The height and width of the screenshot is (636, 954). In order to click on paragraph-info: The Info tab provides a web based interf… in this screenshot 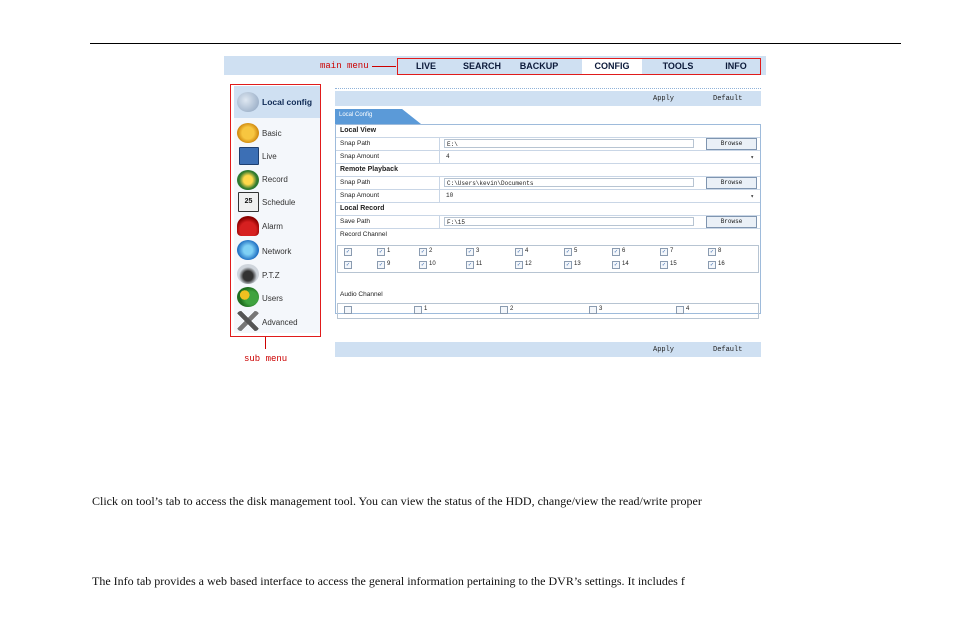, I will do `click(388, 581)`.